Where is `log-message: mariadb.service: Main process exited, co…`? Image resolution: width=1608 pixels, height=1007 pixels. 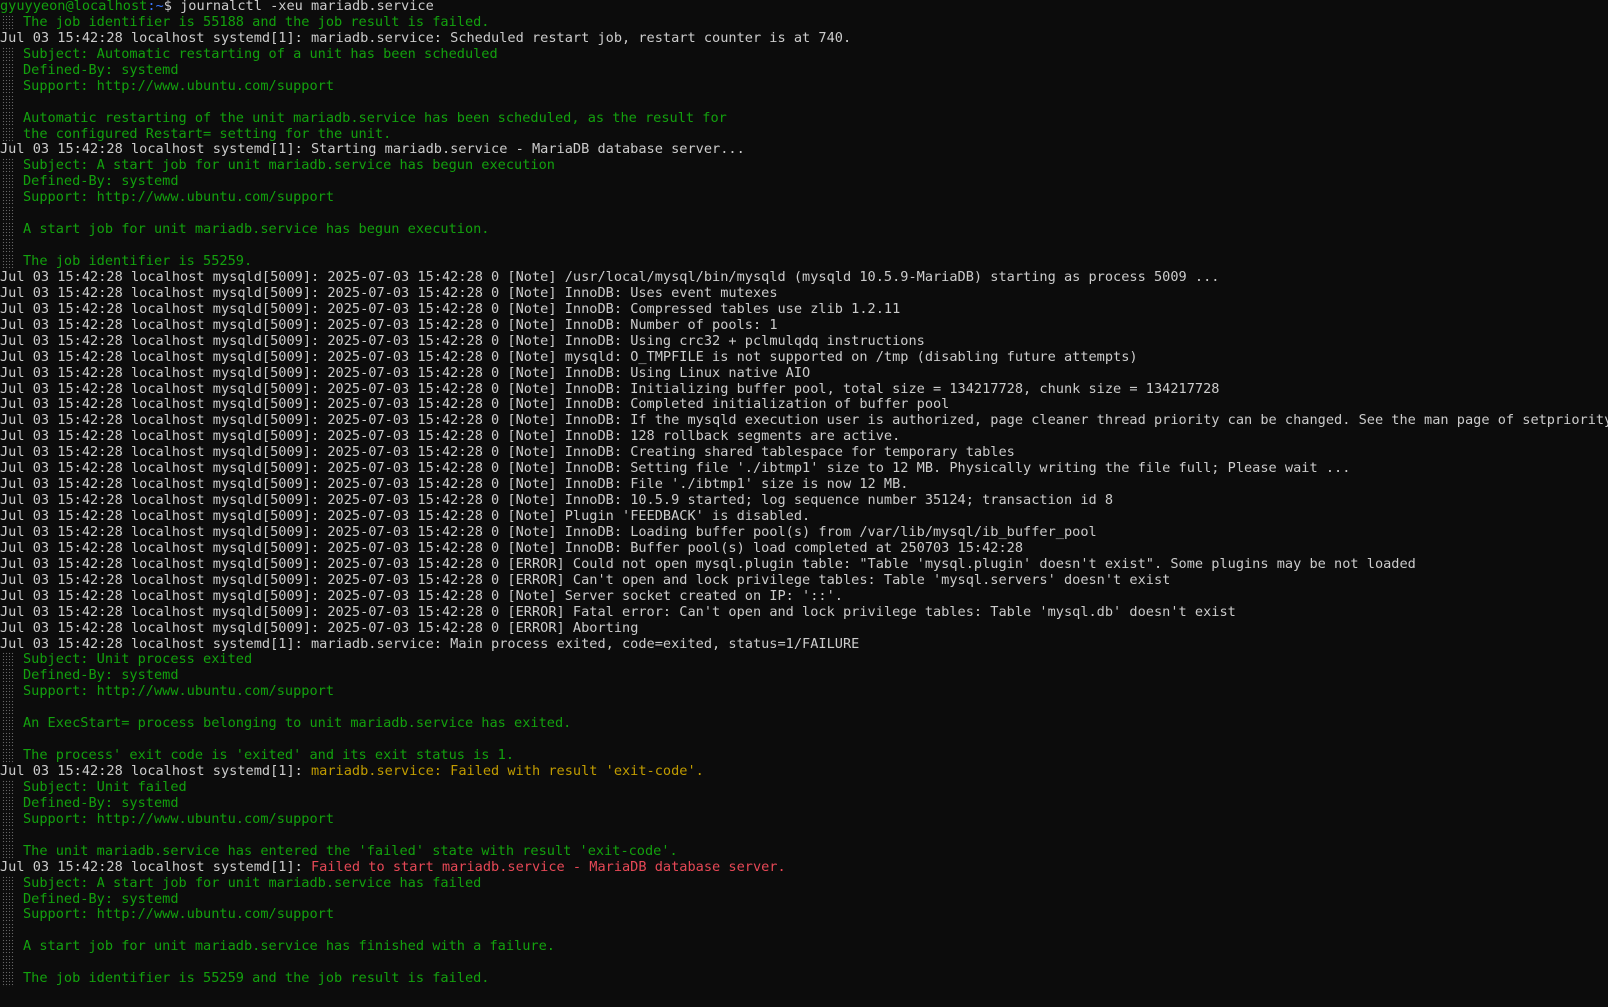 log-message: mariadb.service: Main process exited, co… is located at coordinates (585, 644).